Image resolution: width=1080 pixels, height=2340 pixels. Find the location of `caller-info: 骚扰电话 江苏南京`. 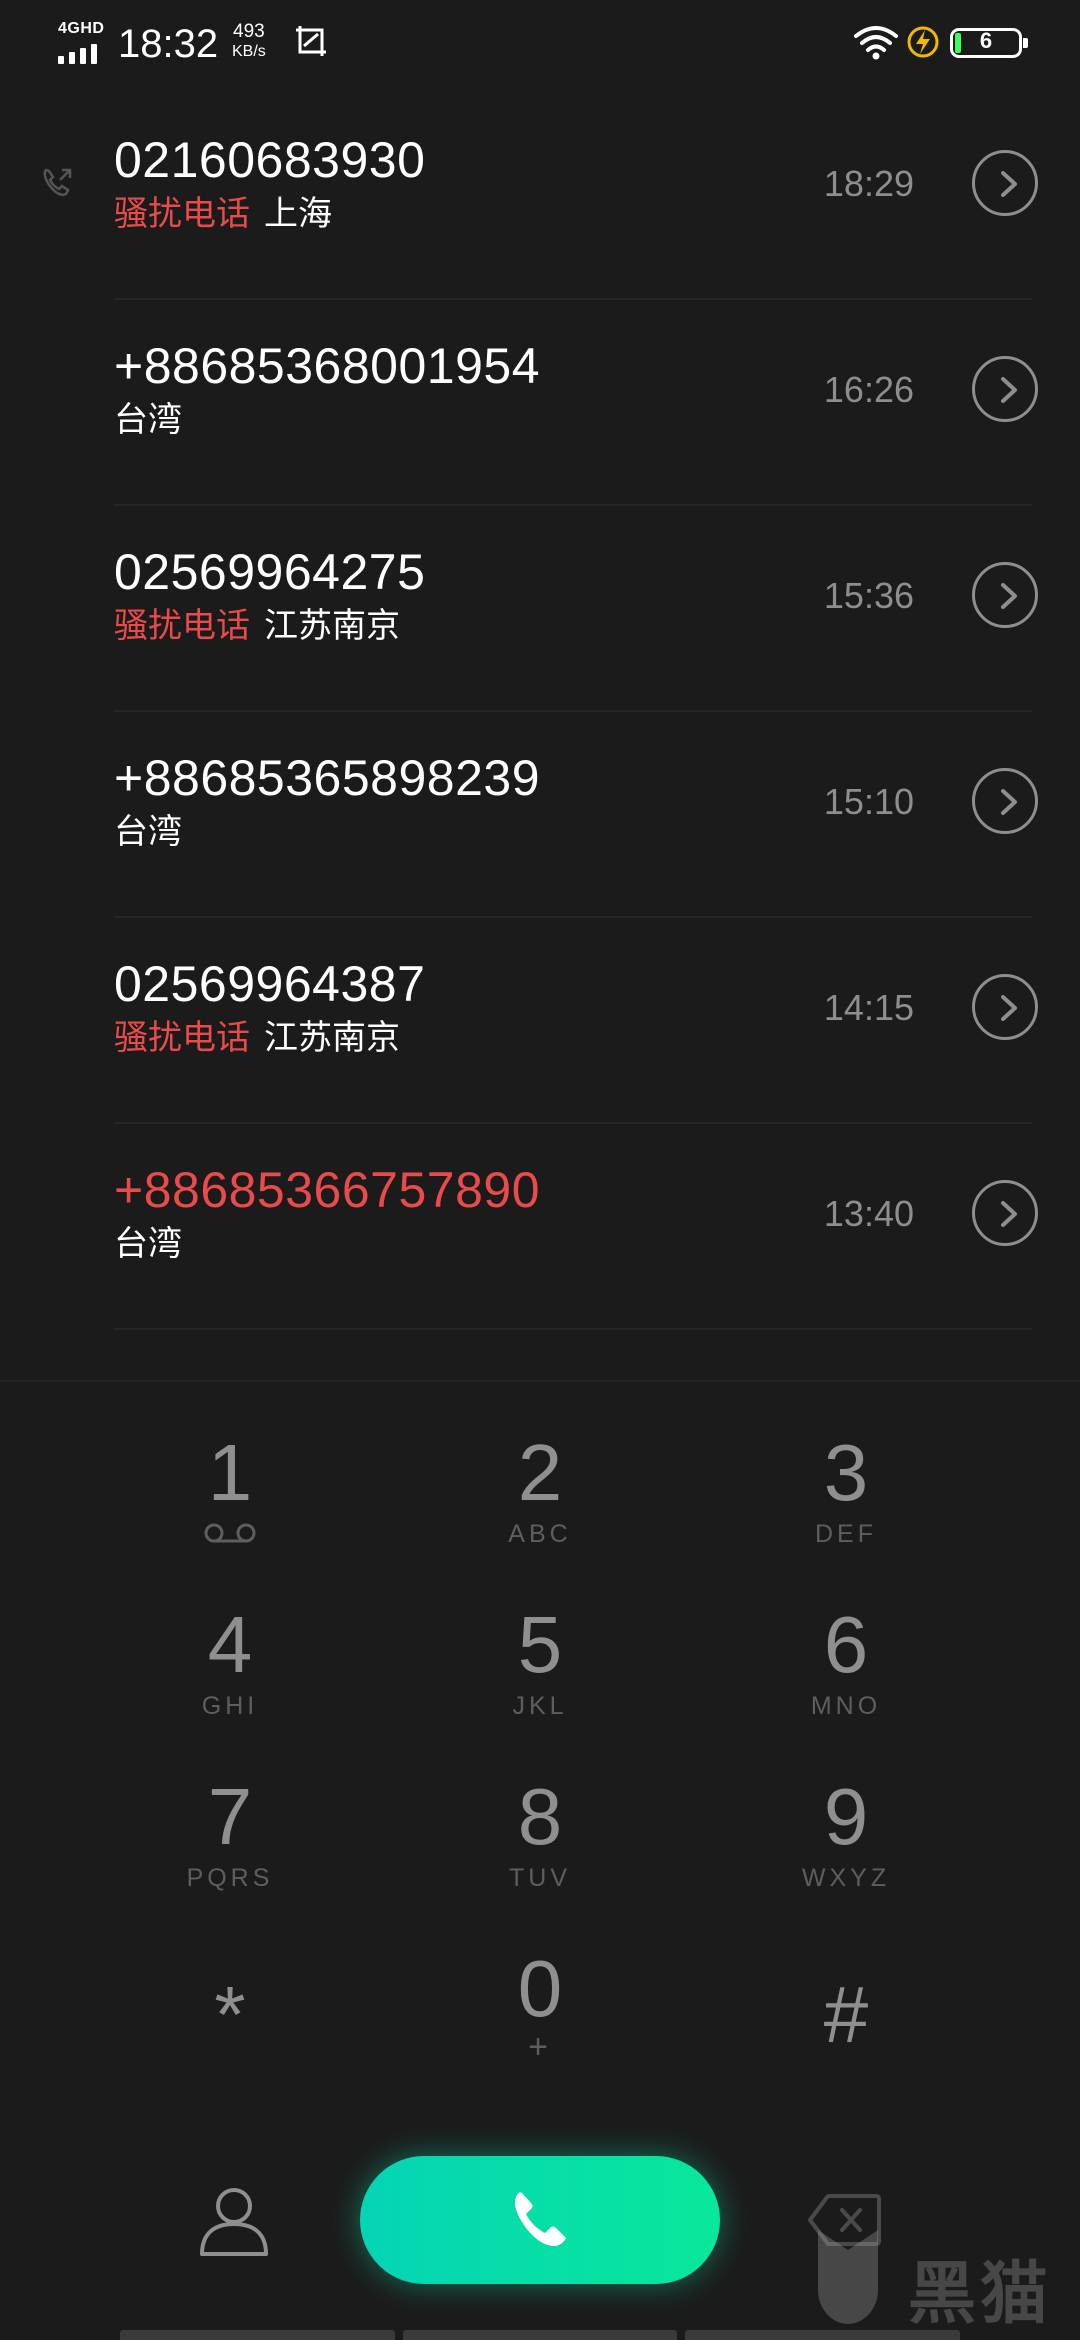

caller-info: 骚扰电话 江苏南京 is located at coordinates (257, 1038).